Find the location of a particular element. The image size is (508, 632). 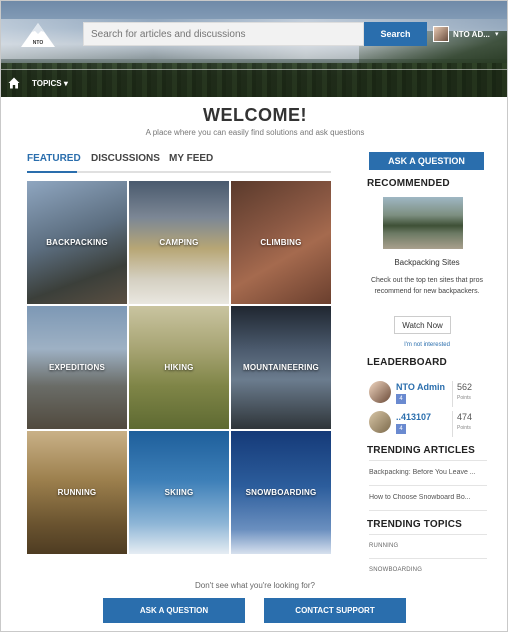

trending-topic-link: SNOWBOARDING is located at coordinates (395, 570).